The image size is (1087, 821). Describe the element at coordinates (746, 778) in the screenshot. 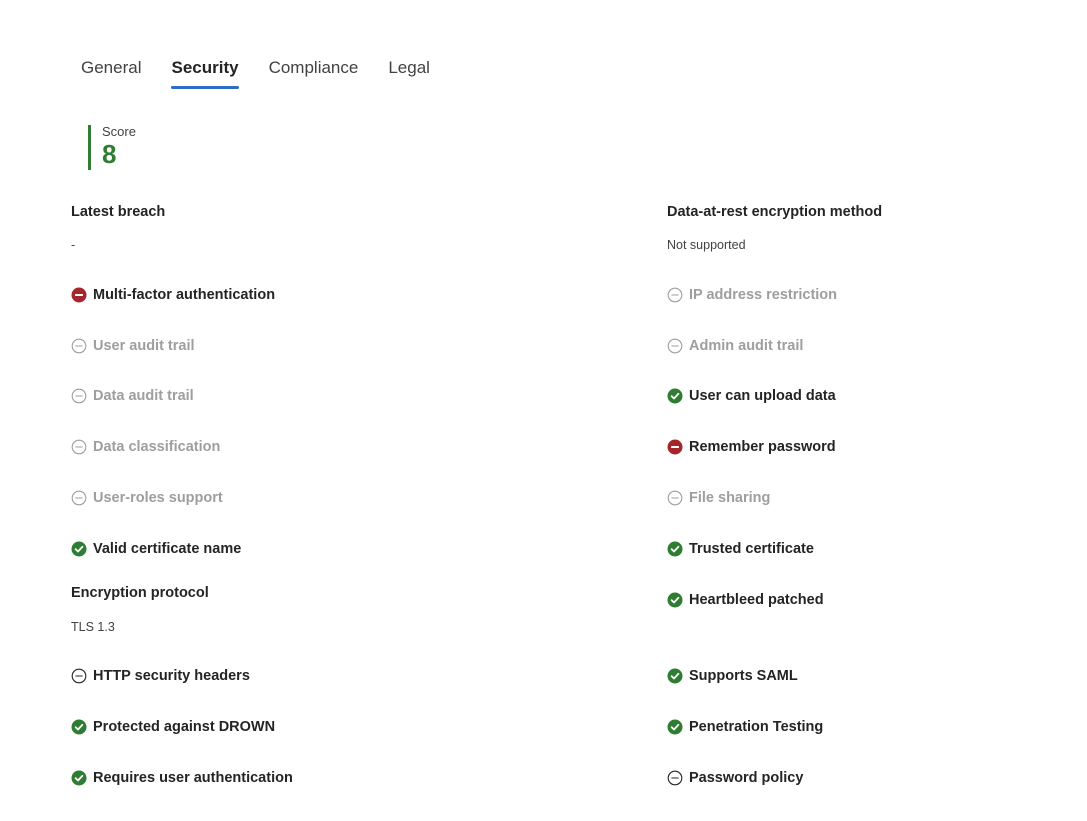

I see `security-item-label: Password policy` at that location.